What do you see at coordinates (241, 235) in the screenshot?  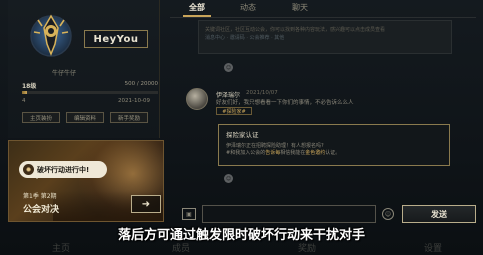 I see `video-subtitle: 落后方可通过触发限时破坏行动来干扰对手` at bounding box center [241, 235].